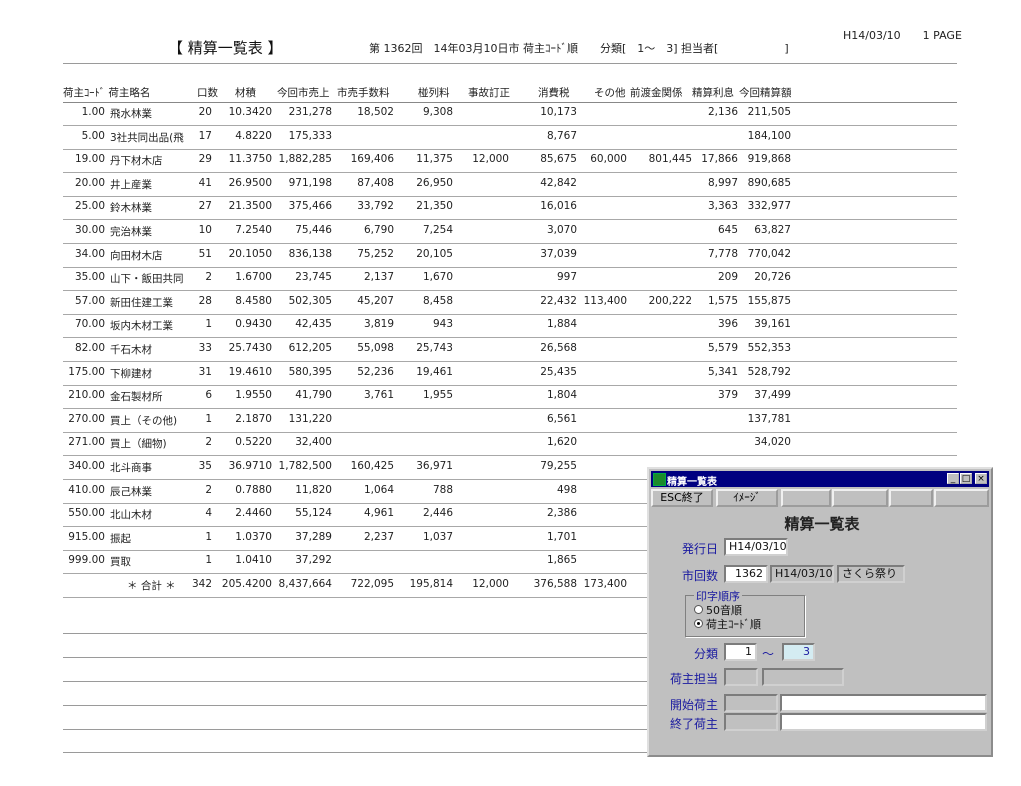  Describe the element at coordinates (86, 442) in the screenshot. I see `cell-owner-code: 271.00` at that location.